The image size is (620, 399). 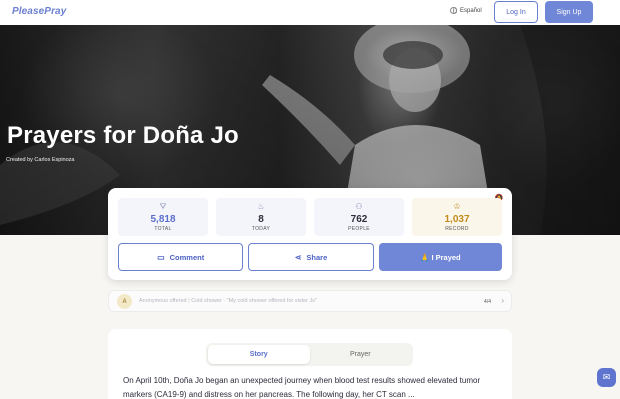 I want to click on creator-label: Created by Carlos Espinoza, so click(x=40, y=160).